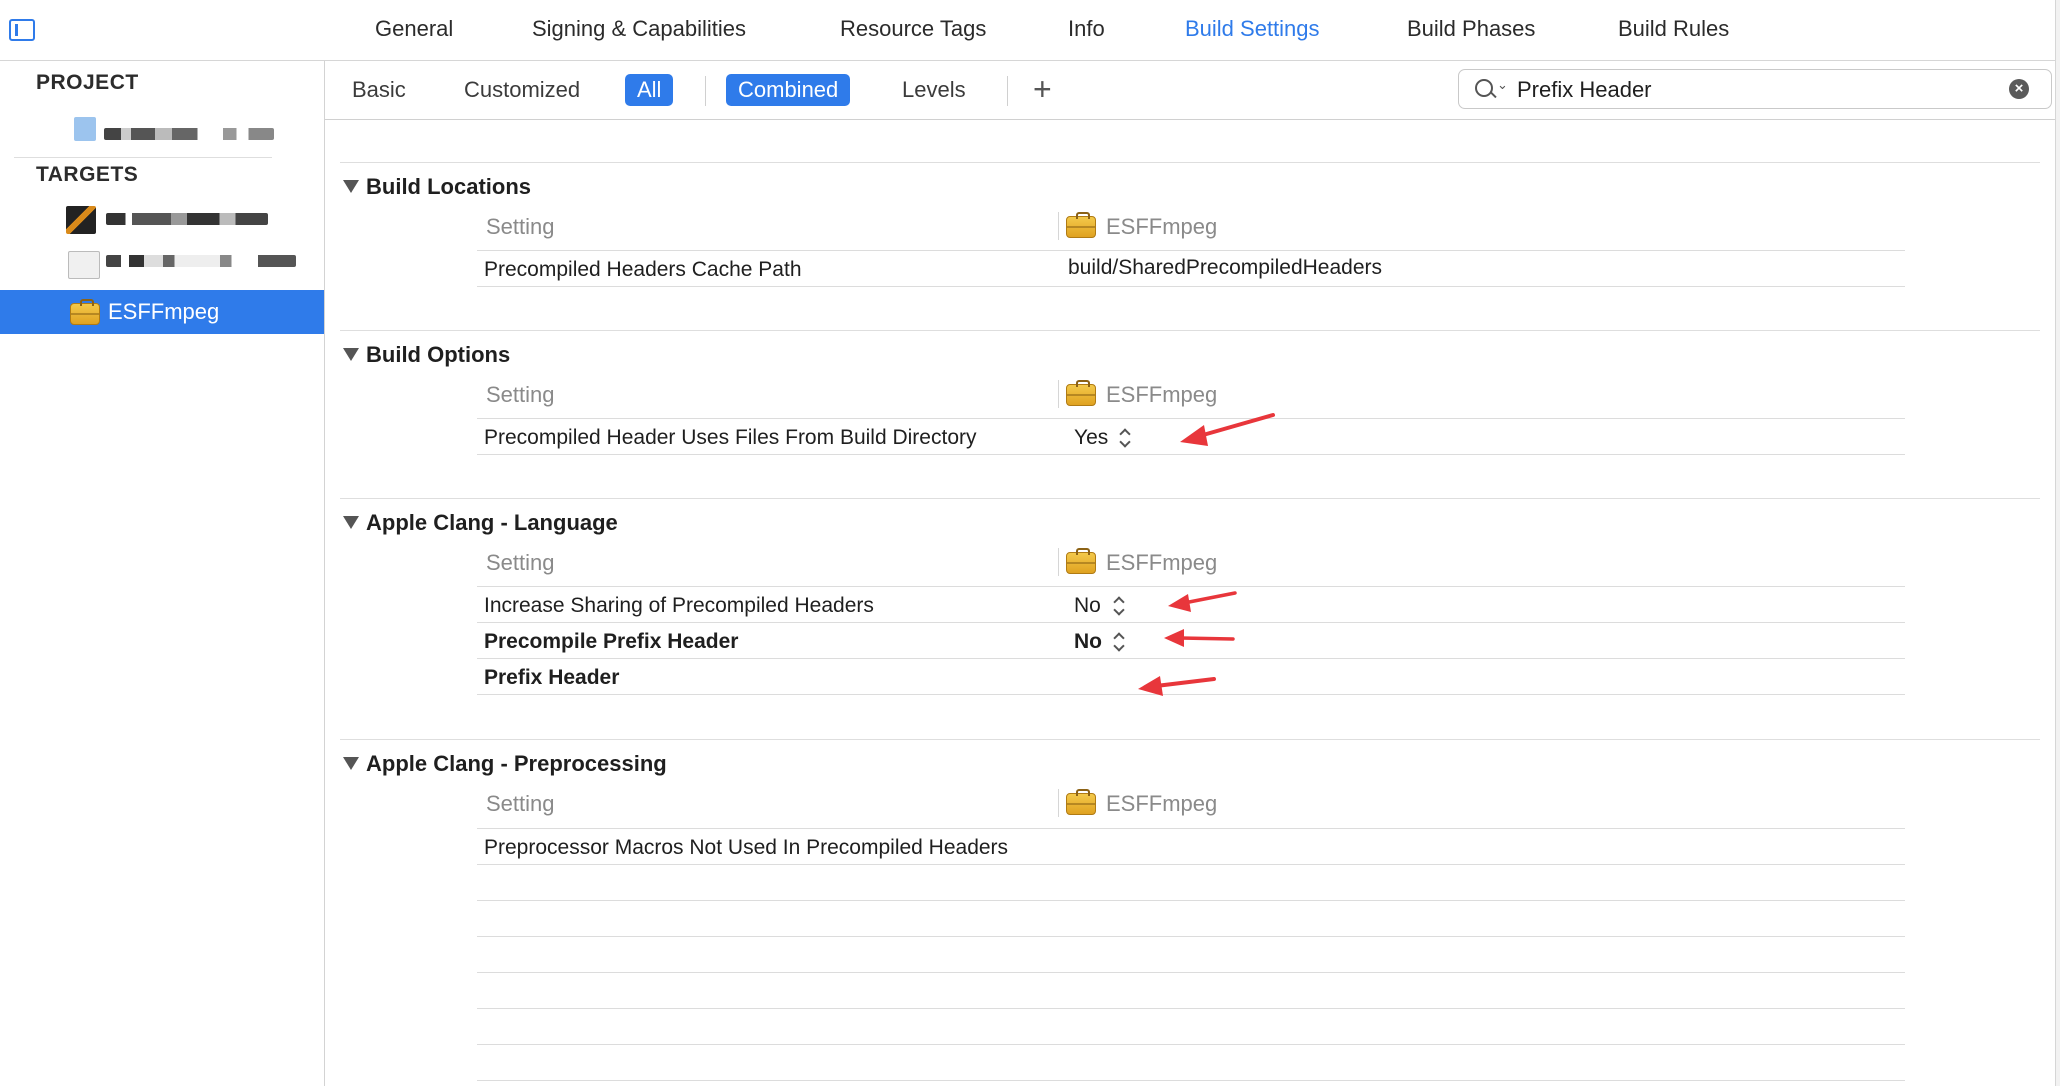  I want to click on annotation-arrows-overlay, so click(1206, 554).